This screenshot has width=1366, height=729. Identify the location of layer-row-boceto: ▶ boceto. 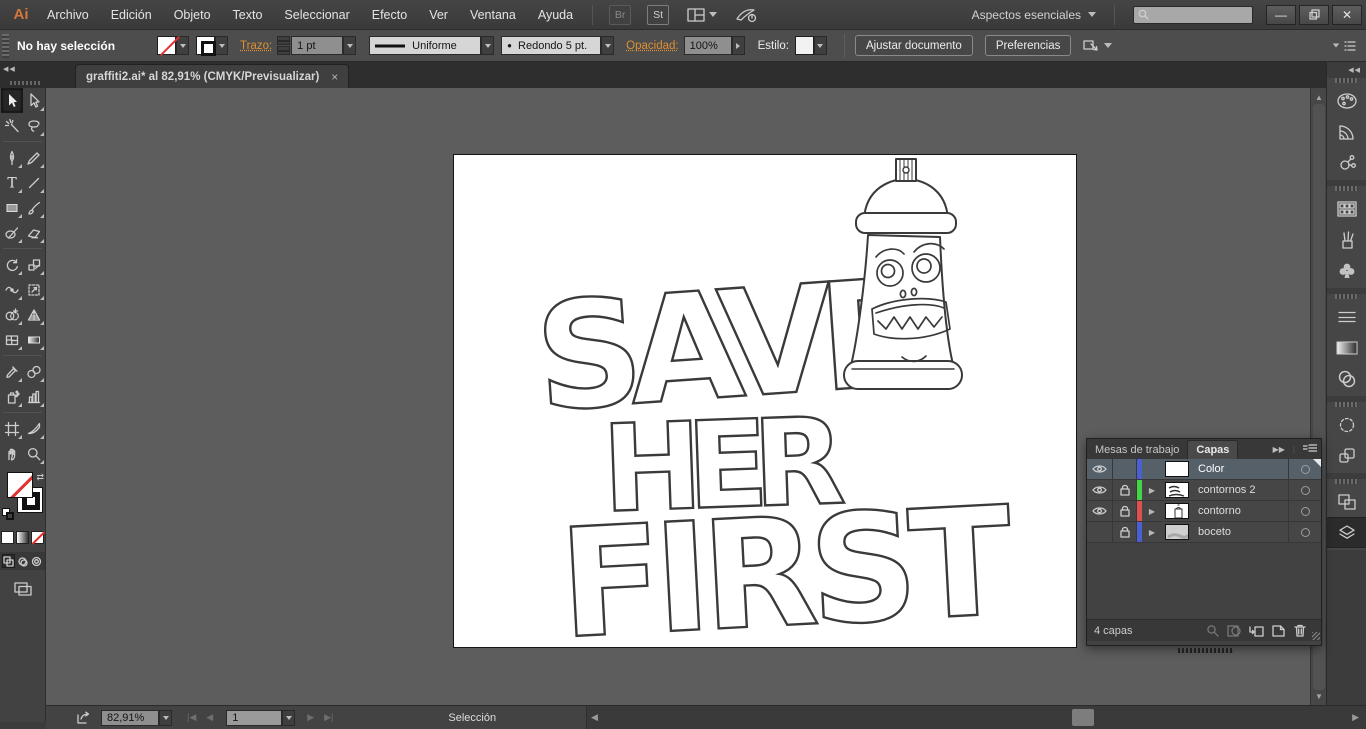
(1204, 532).